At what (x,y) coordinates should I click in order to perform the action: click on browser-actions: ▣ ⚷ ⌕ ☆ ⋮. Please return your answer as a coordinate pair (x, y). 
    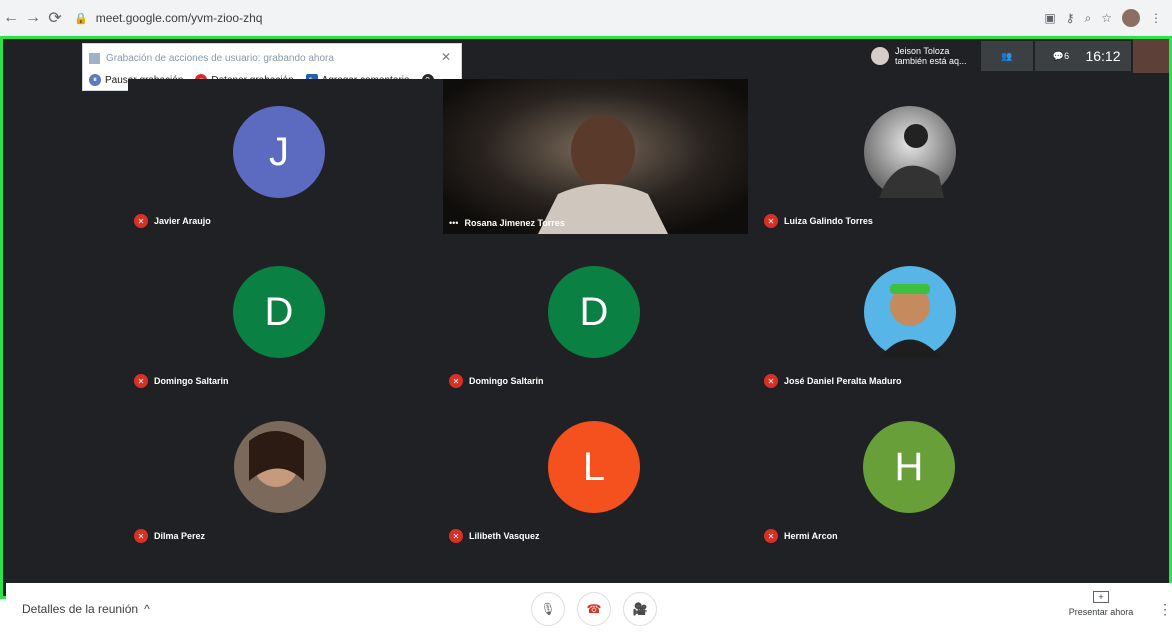
    Looking at the image, I should click on (1108, 18).